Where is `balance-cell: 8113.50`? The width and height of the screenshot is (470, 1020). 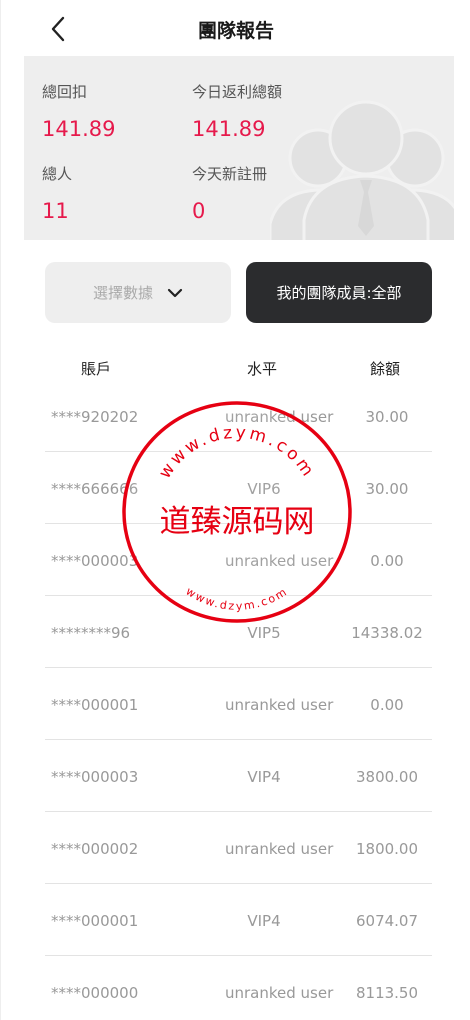 balance-cell: 8113.50 is located at coordinates (387, 993).